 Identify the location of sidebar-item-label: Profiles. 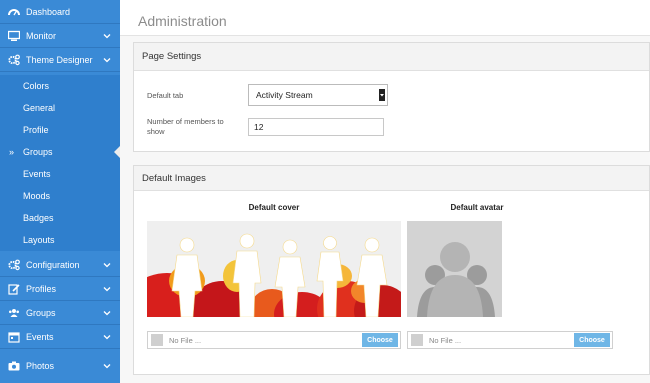
(41, 288).